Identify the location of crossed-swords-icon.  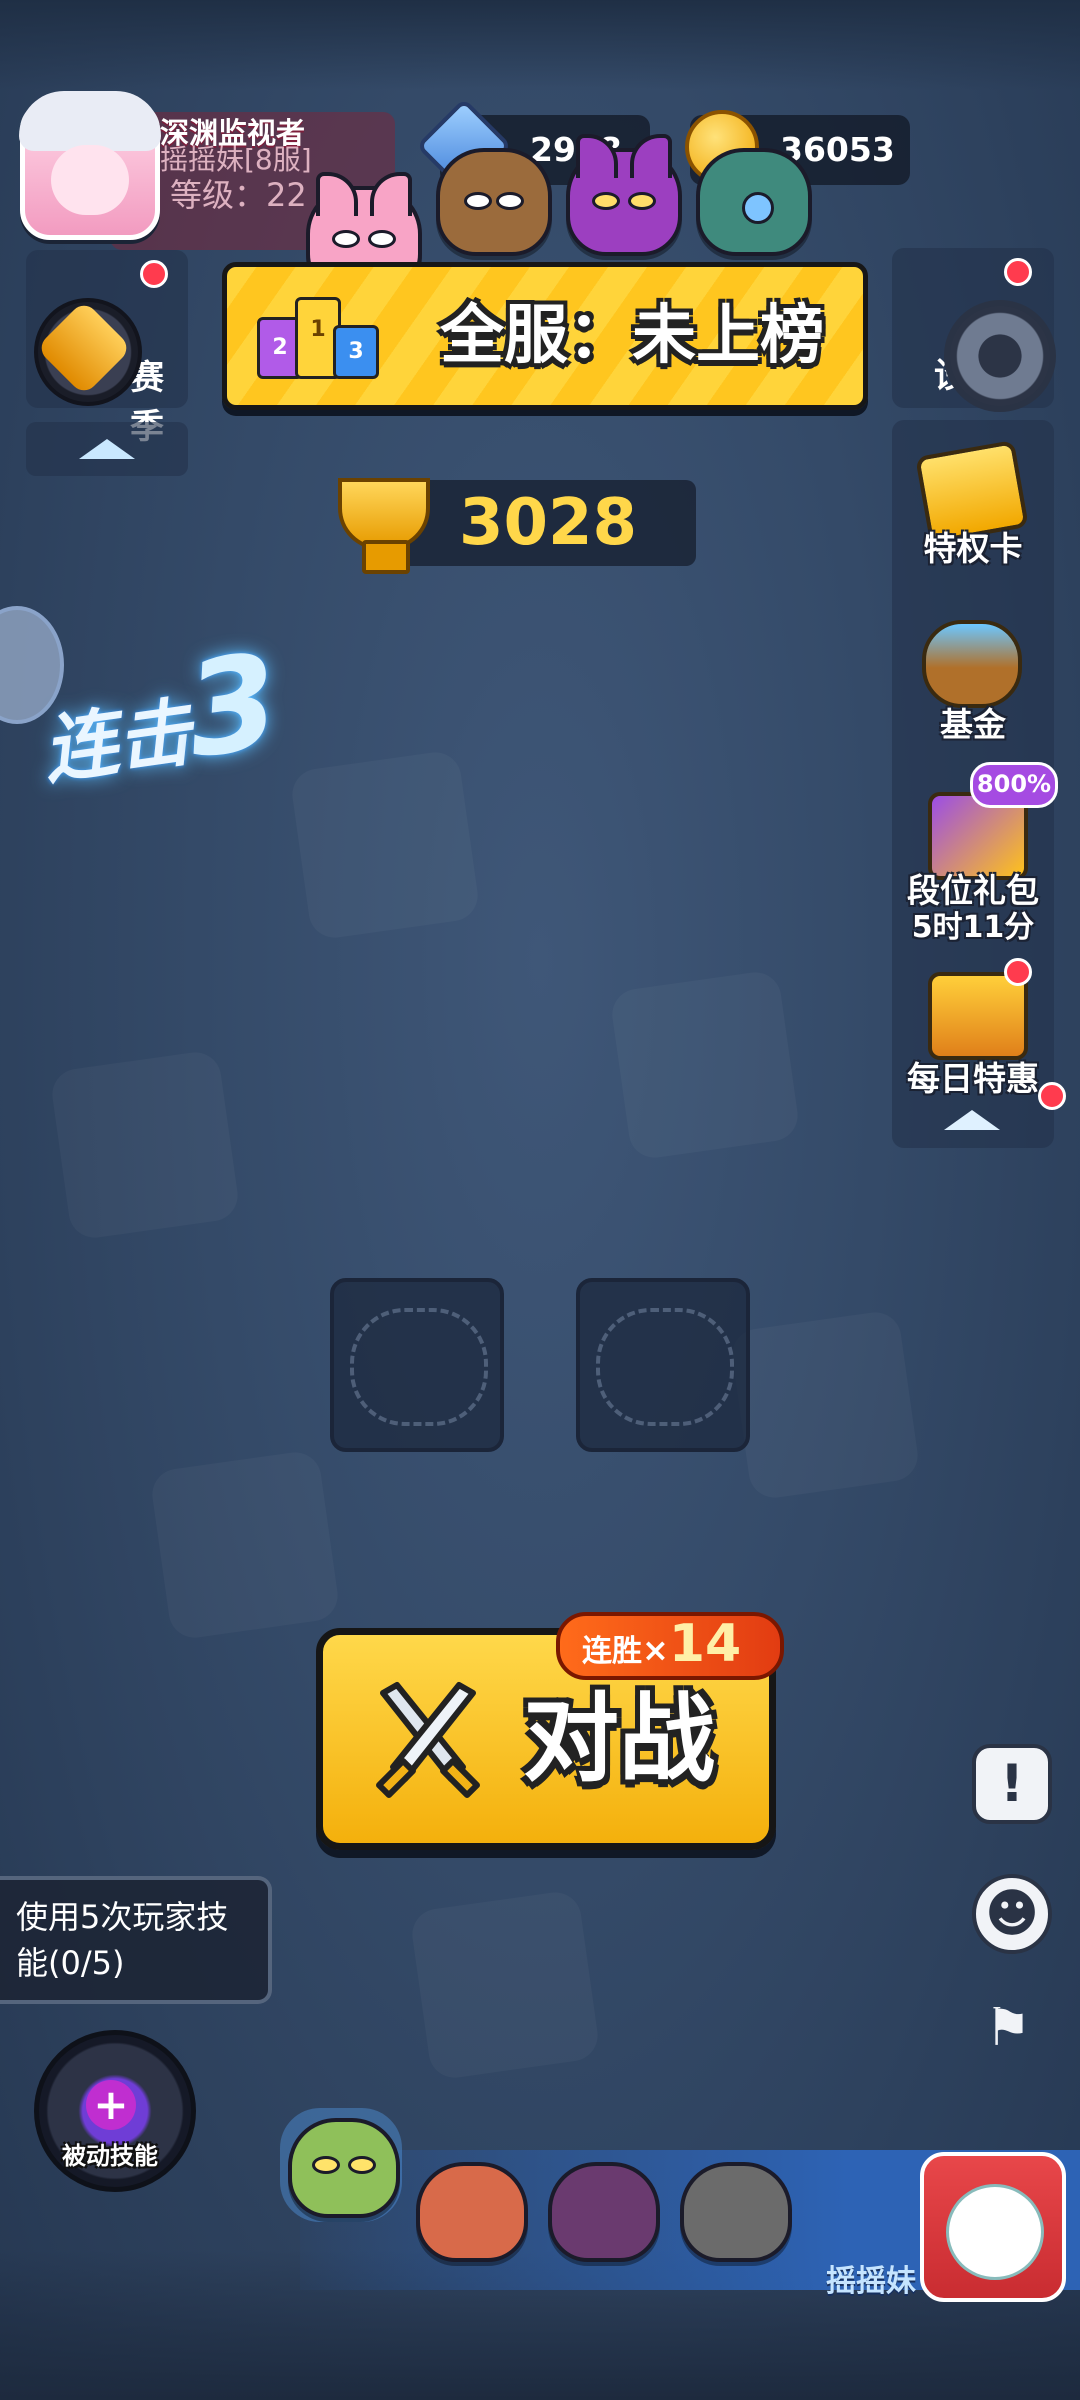
(428, 1740).